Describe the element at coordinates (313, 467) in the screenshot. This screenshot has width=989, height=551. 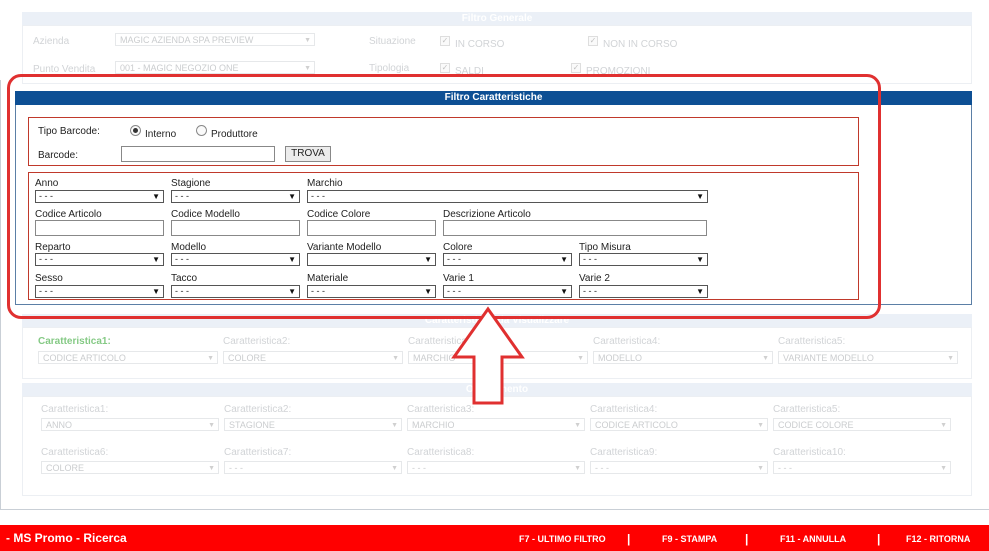
I see `ord-select-7: - - - ▼` at that location.